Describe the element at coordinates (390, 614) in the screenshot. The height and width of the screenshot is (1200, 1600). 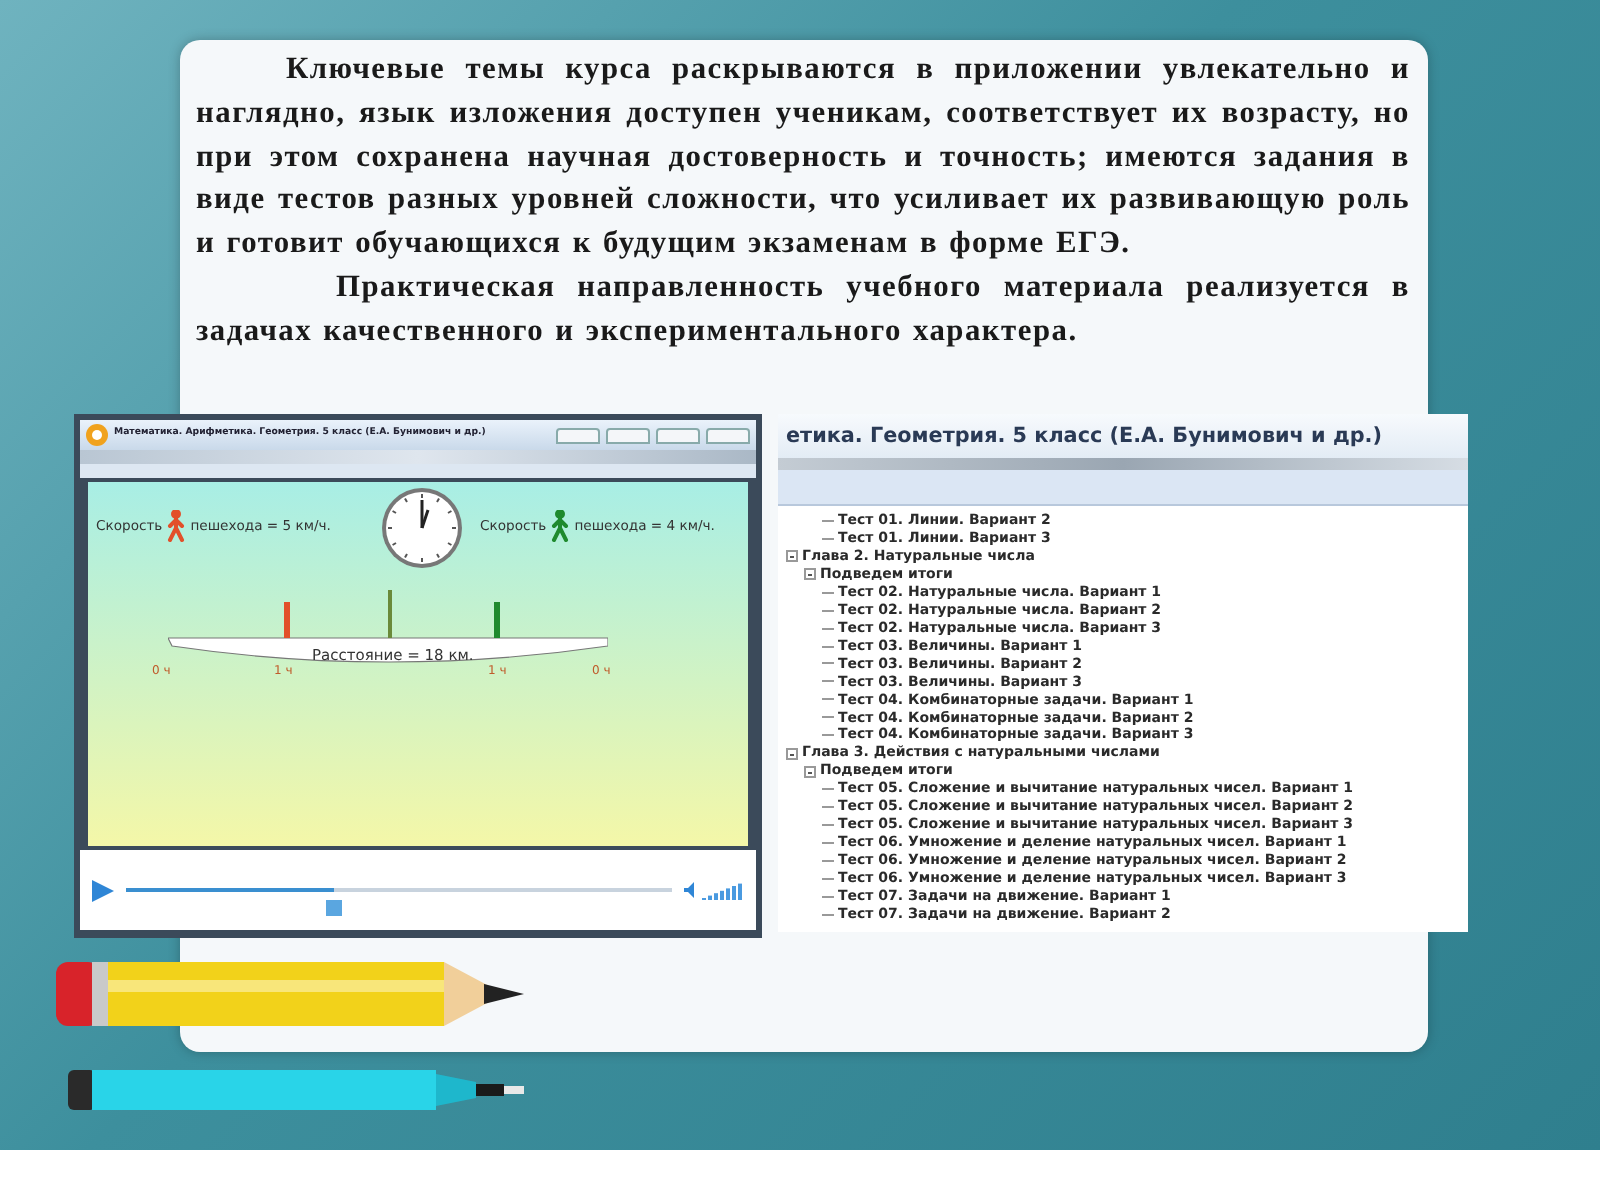
I see `meeting-point-marker` at that location.